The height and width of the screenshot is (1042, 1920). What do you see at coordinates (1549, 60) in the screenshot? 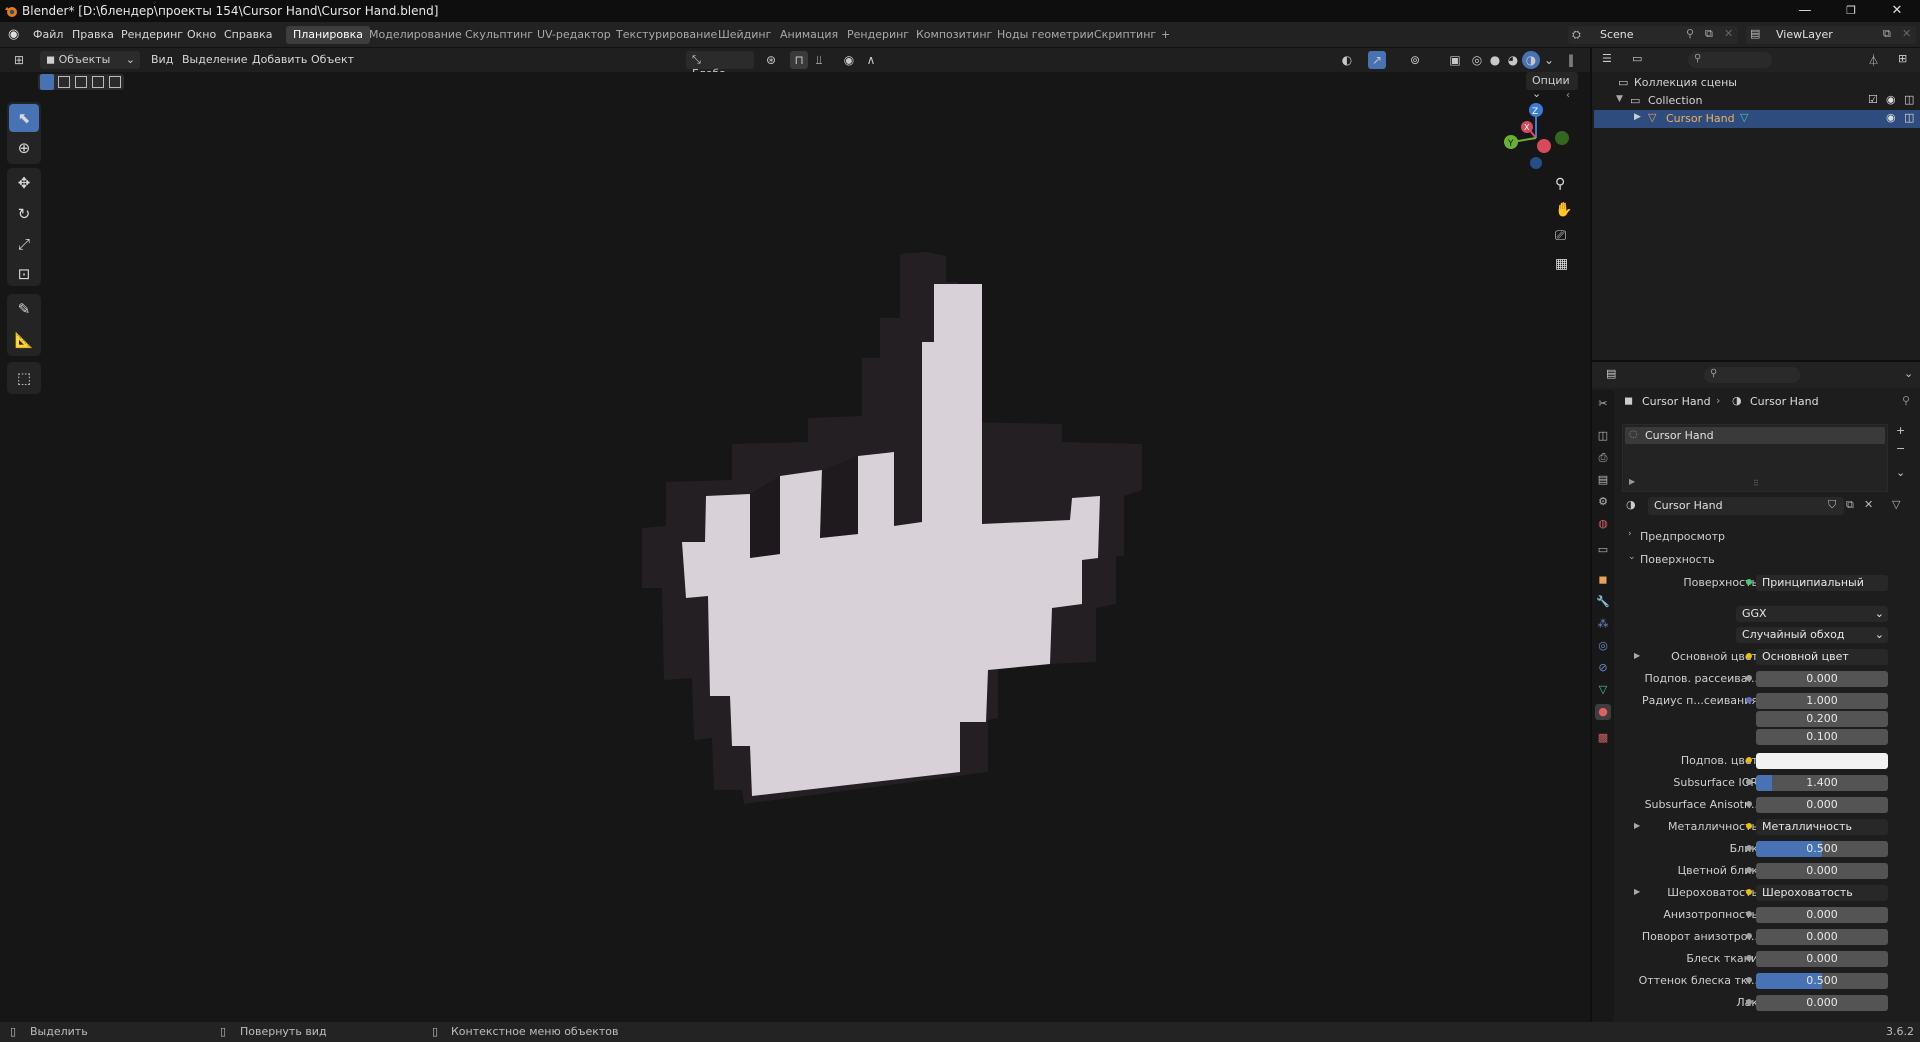
I see `shading-options-icon: ⌄` at bounding box center [1549, 60].